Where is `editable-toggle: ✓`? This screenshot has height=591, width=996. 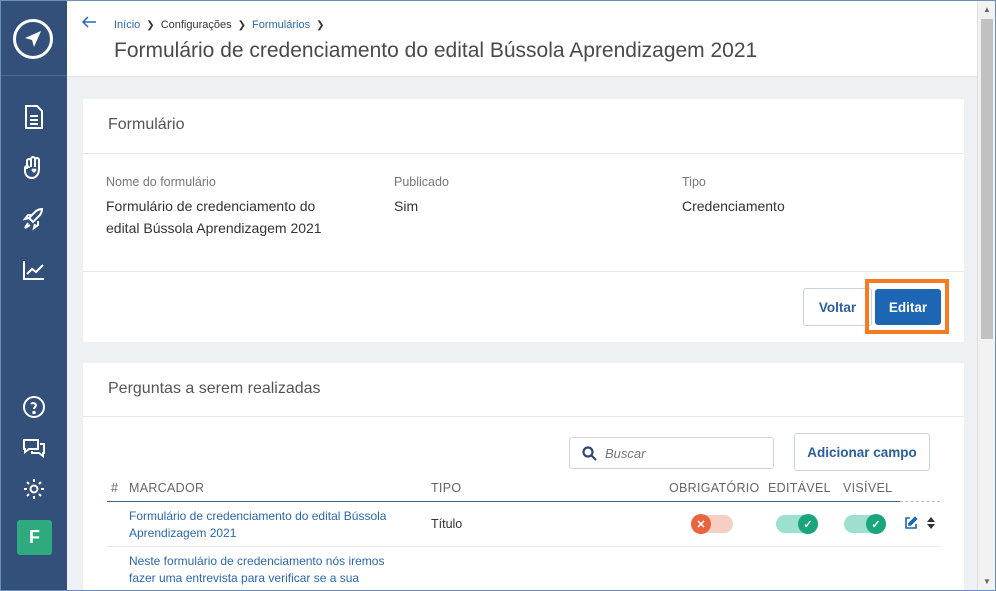
editable-toggle: ✓ is located at coordinates (797, 524).